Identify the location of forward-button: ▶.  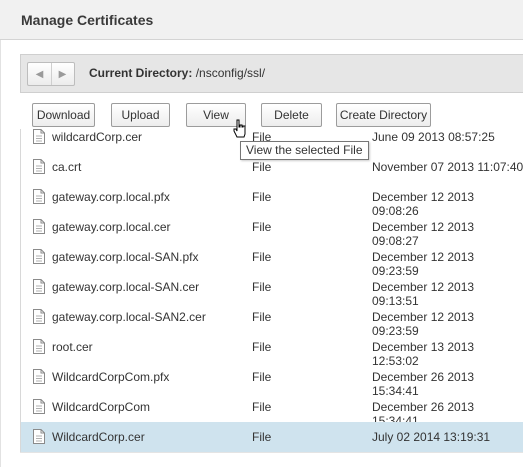
(62, 74).